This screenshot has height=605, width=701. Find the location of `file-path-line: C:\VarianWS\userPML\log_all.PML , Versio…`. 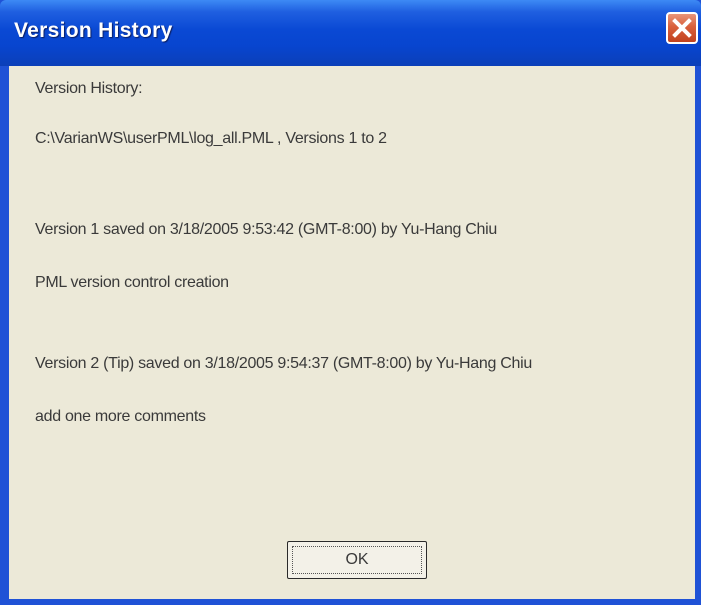

file-path-line: C:\VarianWS\userPML\log_all.PML , Versio… is located at coordinates (211, 138).